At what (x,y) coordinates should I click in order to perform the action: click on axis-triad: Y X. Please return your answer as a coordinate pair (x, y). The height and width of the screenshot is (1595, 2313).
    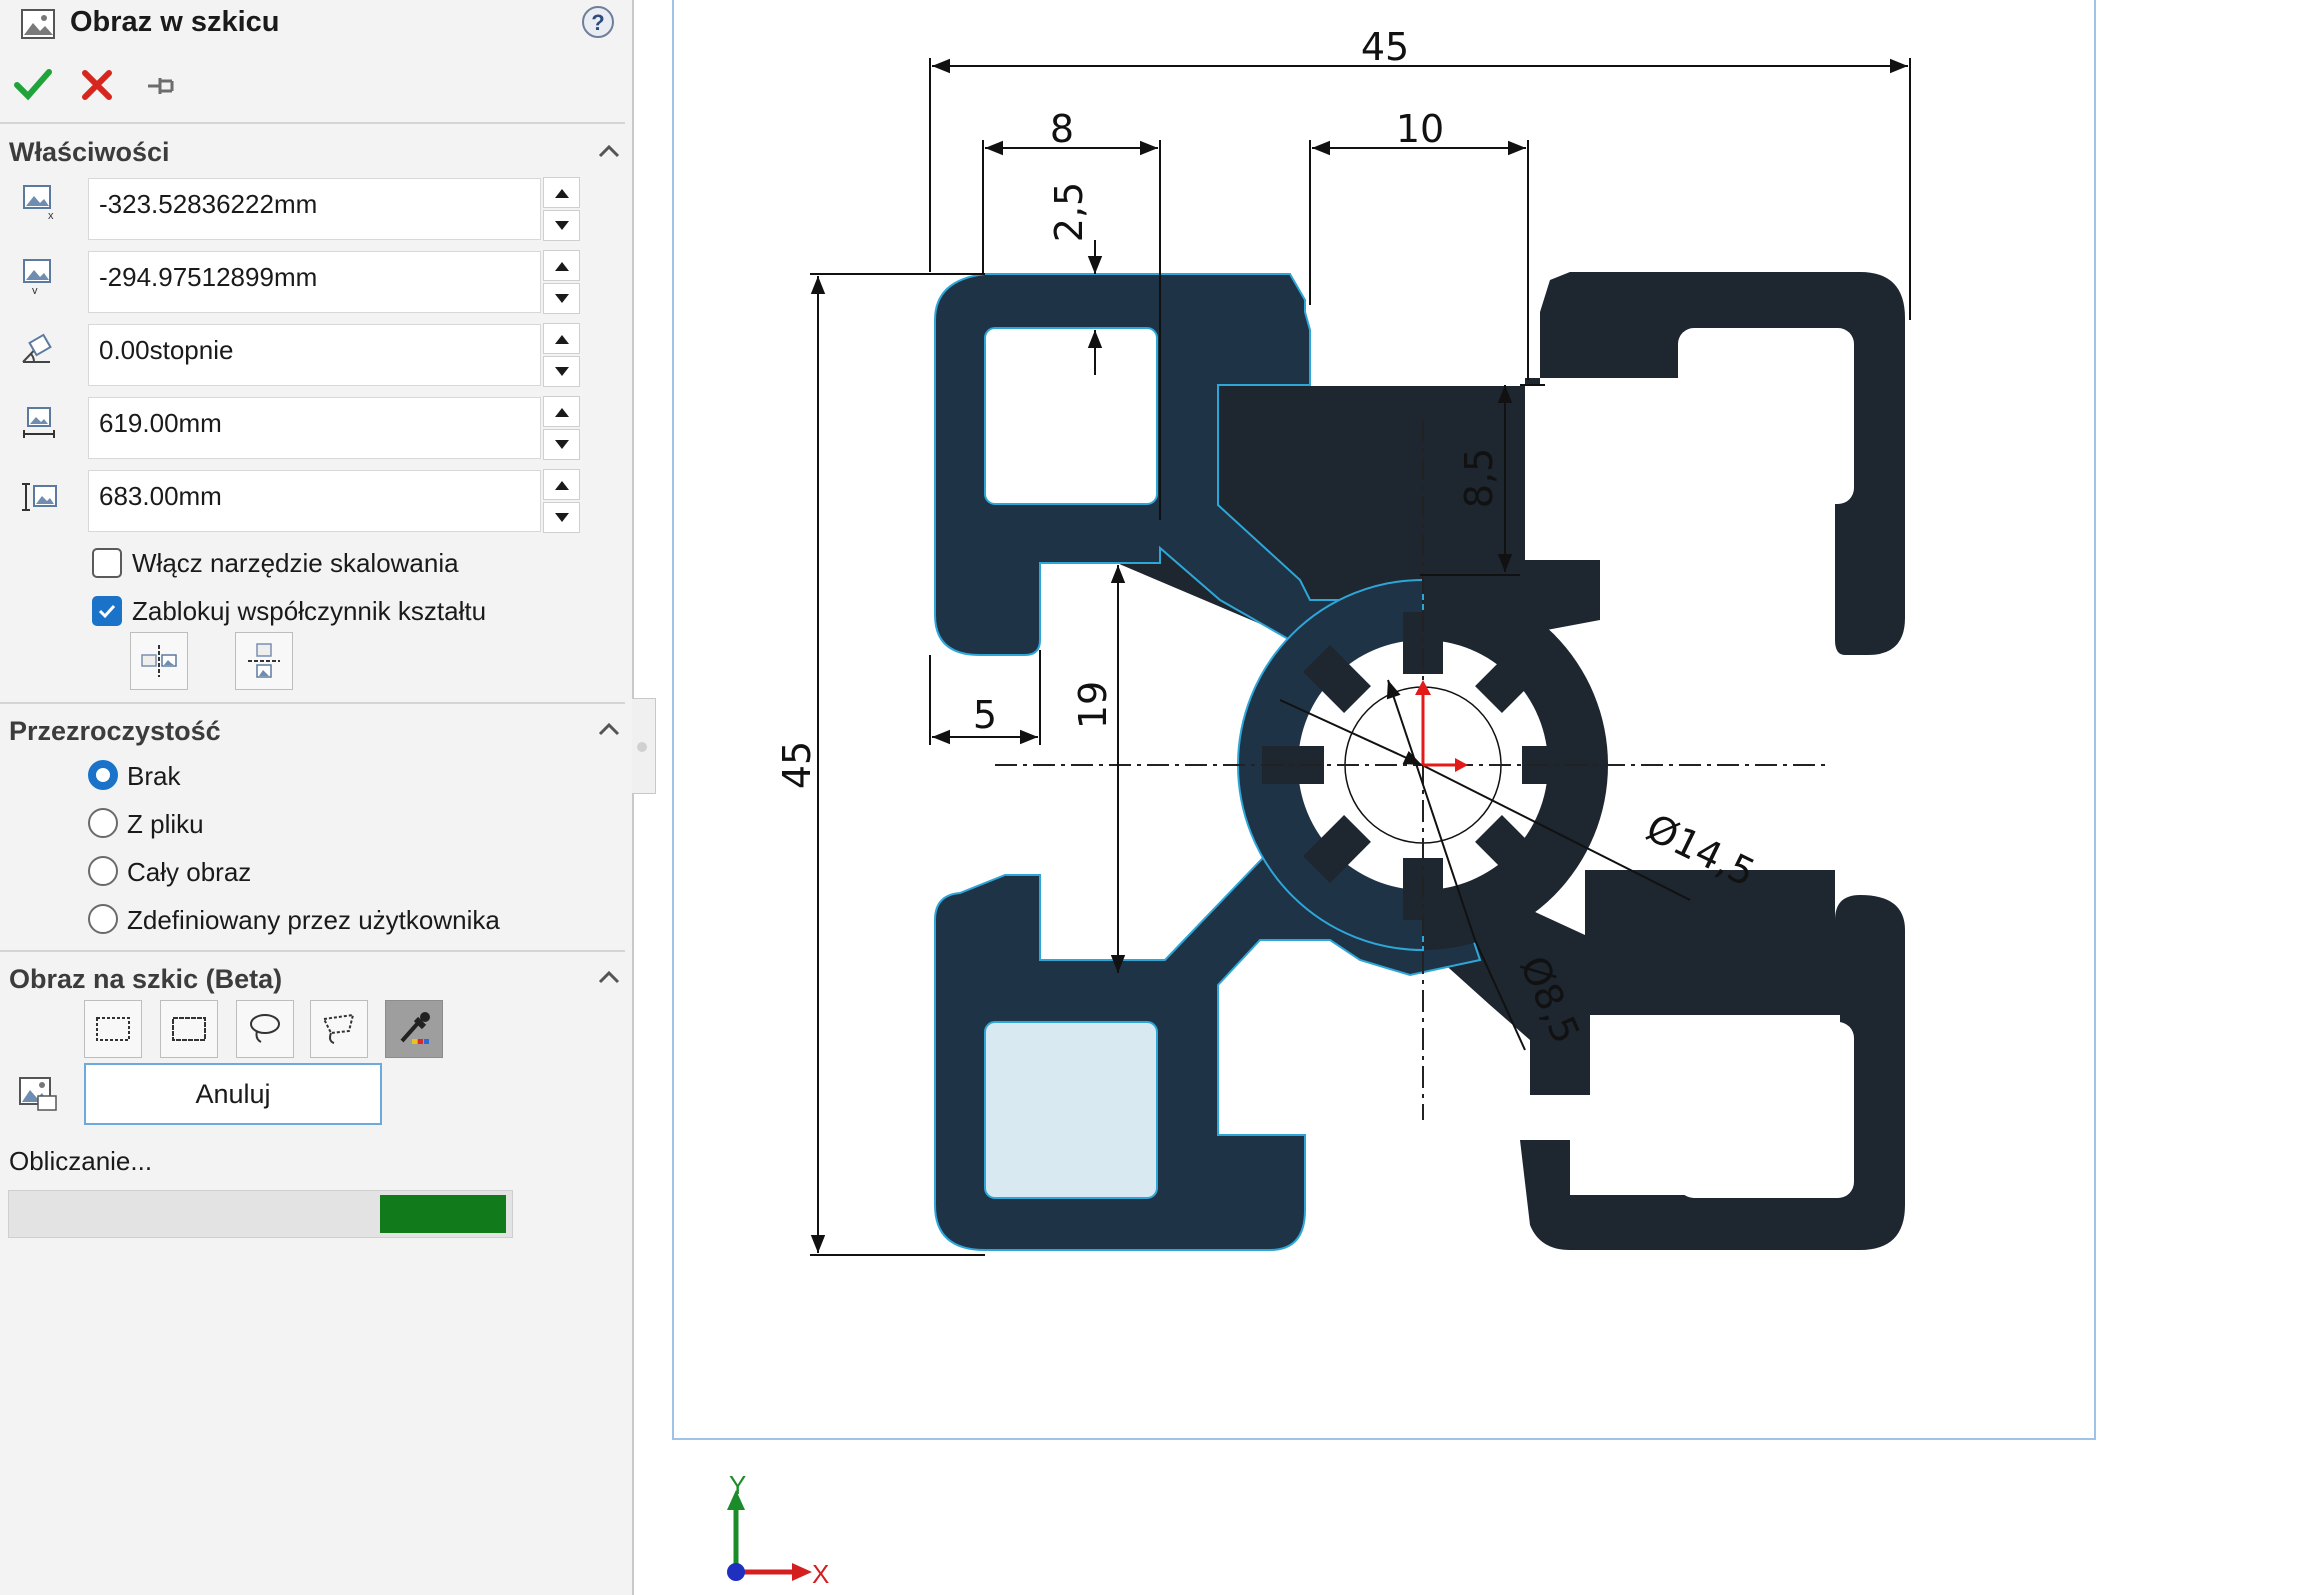
    Looking at the image, I should click on (778, 1529).